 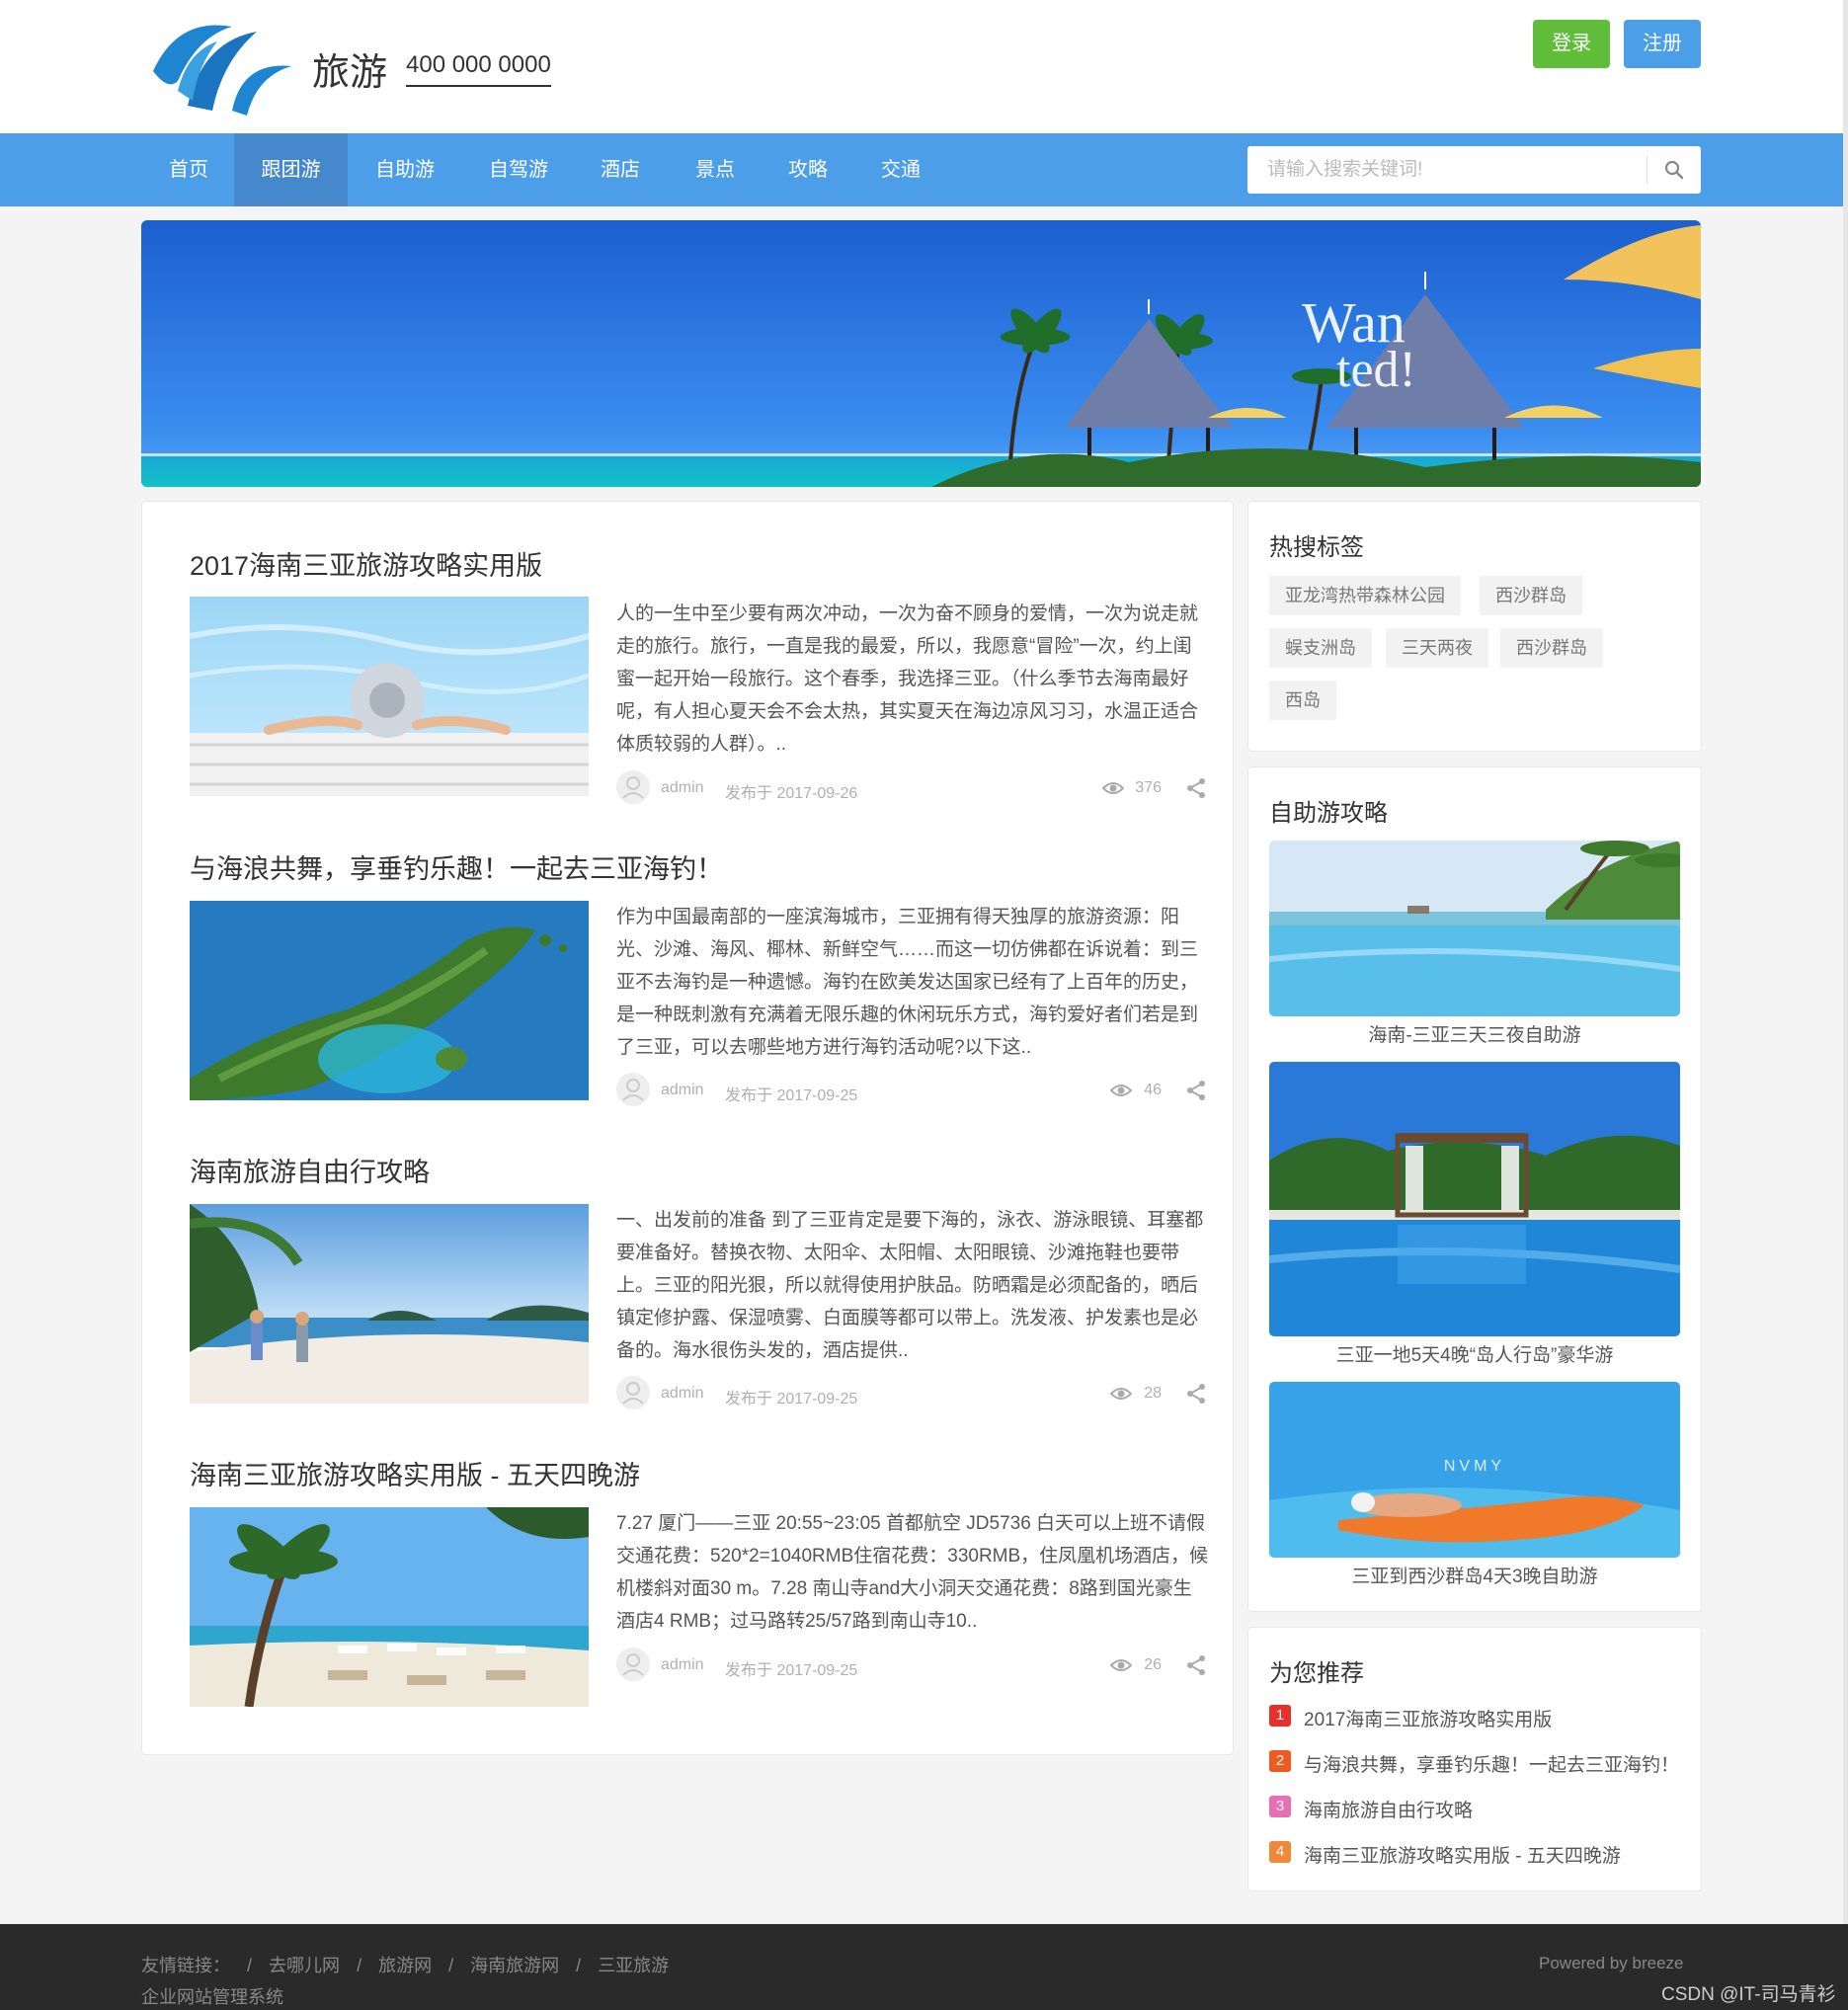 What do you see at coordinates (808, 169) in the screenshot?
I see `nav-item-guide: 攻略` at bounding box center [808, 169].